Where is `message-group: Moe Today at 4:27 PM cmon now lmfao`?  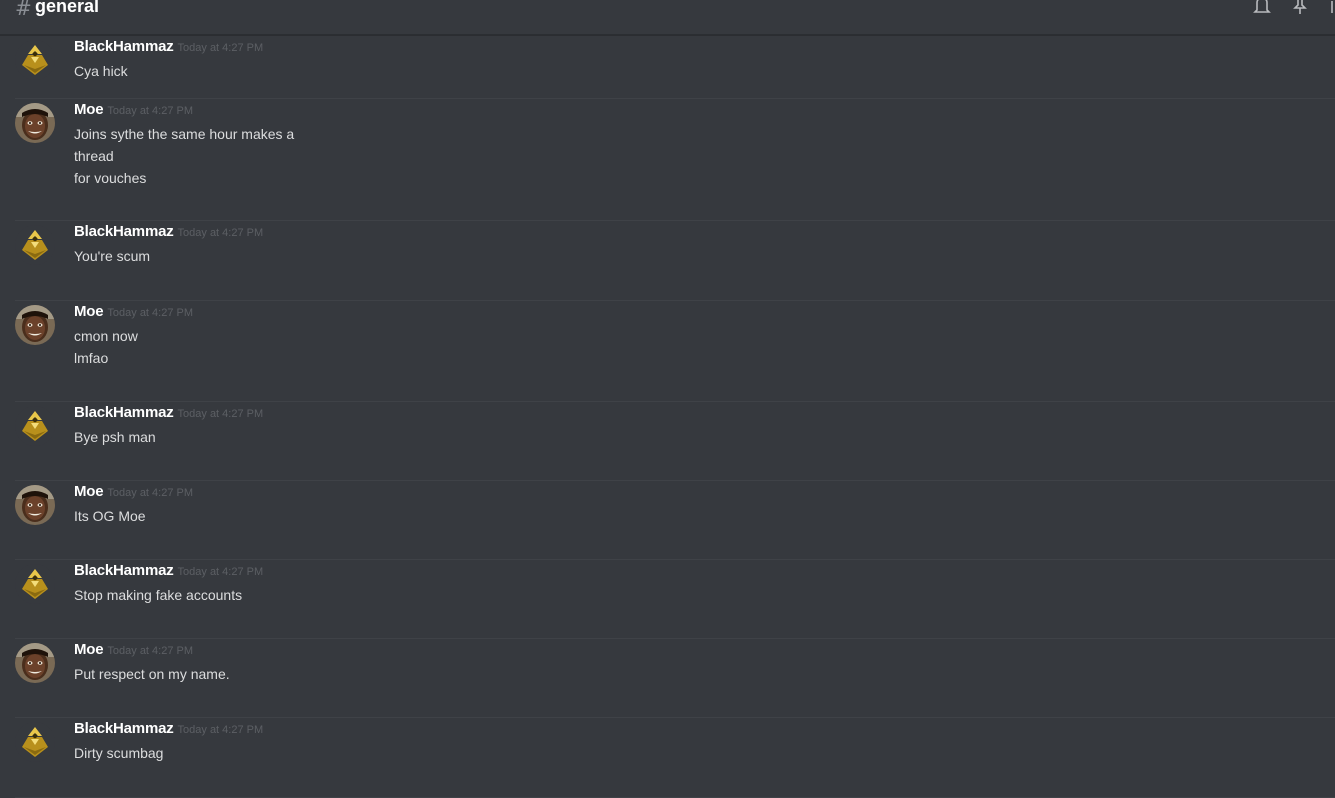 message-group: Moe Today at 4:27 PM cmon now lmfao is located at coordinates (675, 351).